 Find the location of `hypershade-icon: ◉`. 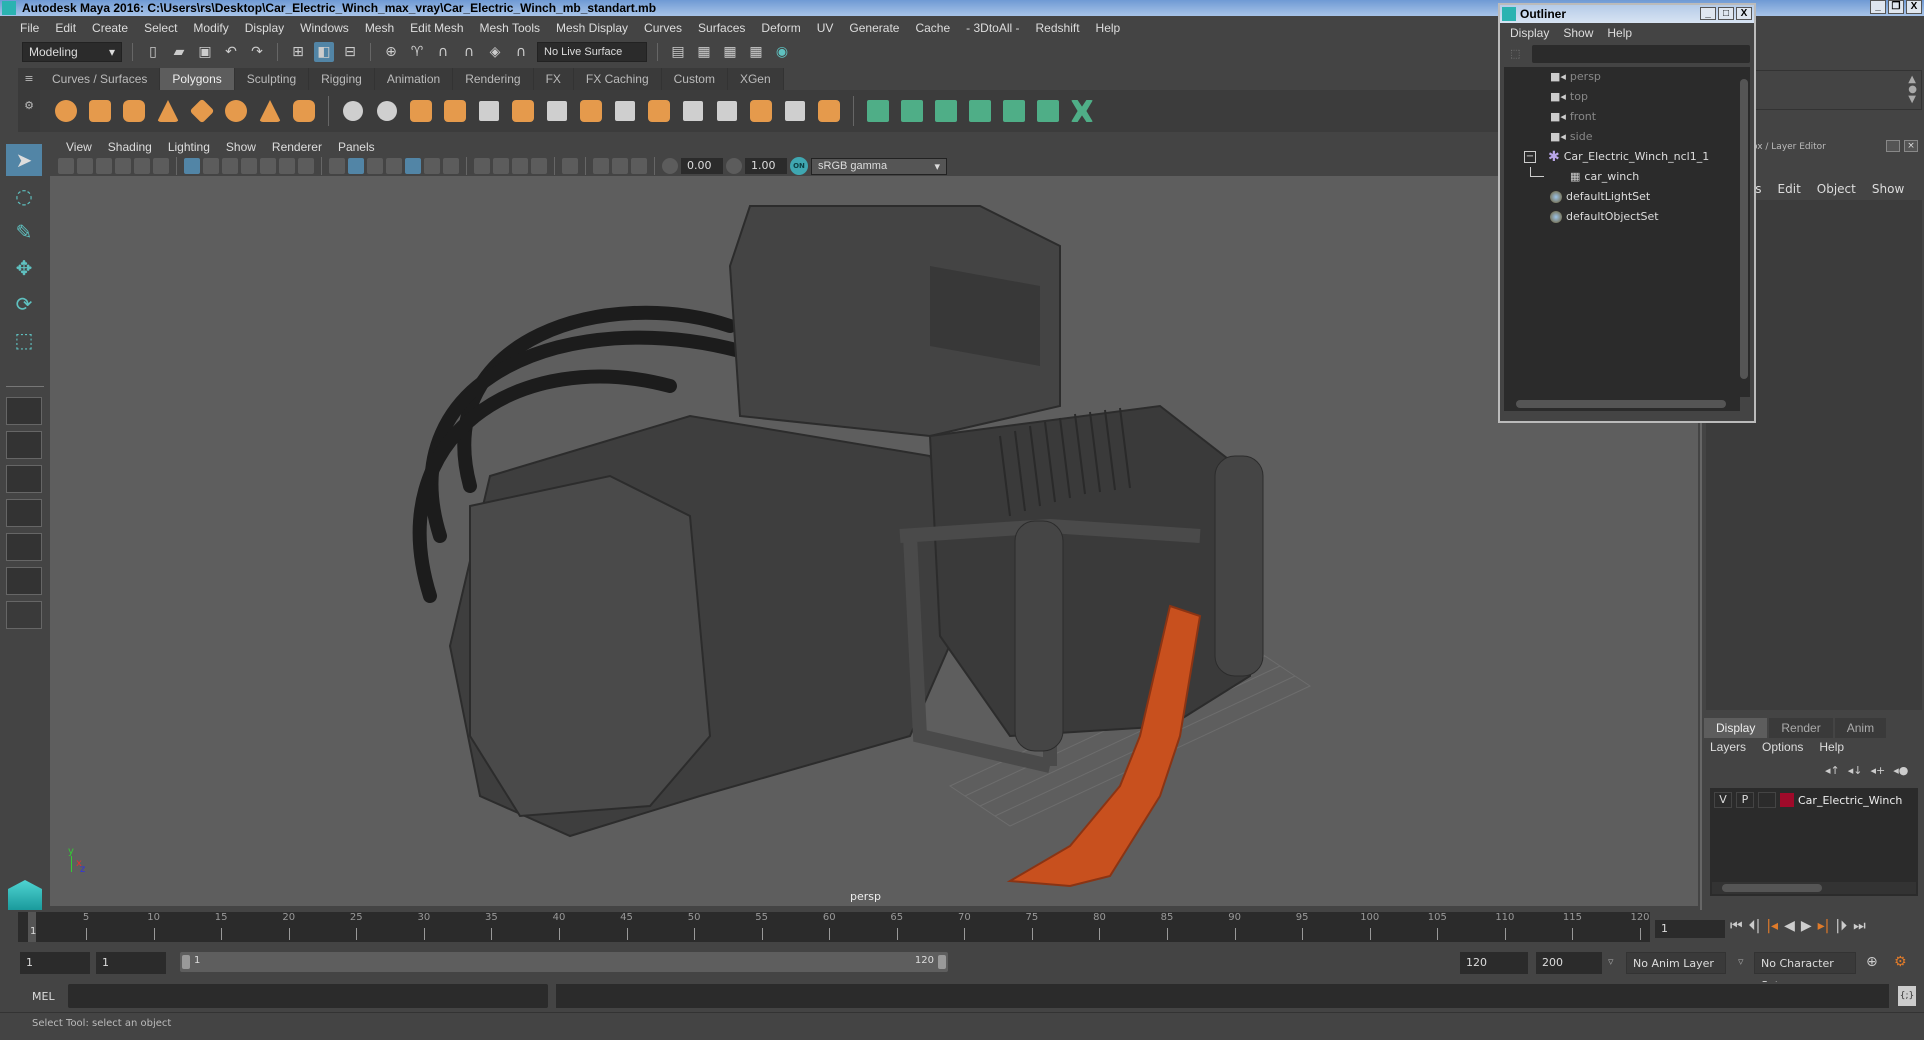

hypershade-icon: ◉ is located at coordinates (782, 52).